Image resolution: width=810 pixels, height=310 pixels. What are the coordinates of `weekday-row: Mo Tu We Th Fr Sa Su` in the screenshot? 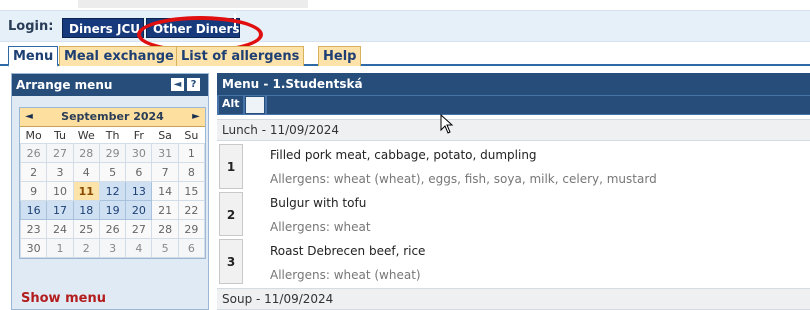 It's located at (113, 135).